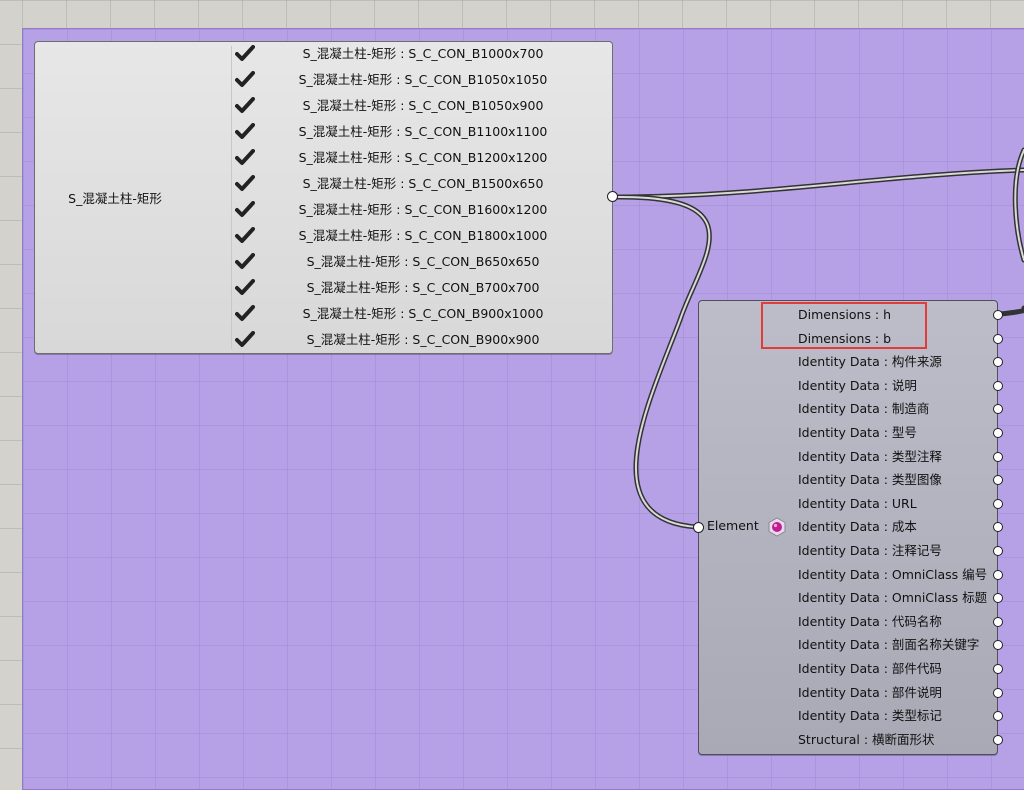  Describe the element at coordinates (423, 209) in the screenshot. I see `value-list-item-label: S_混凝土柱-矩形 : S_C_CON_B1600x1200` at that location.